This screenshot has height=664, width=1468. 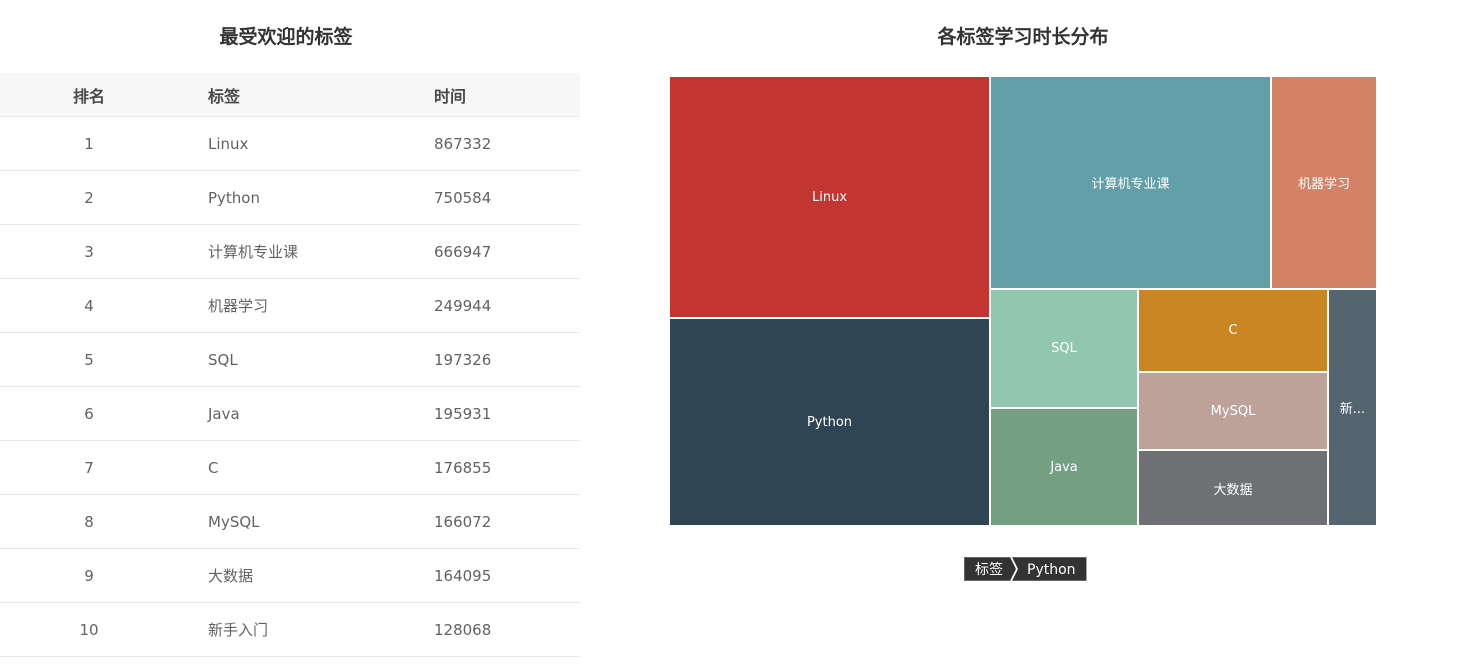 I want to click on cell-rank: 9, so click(x=89, y=575).